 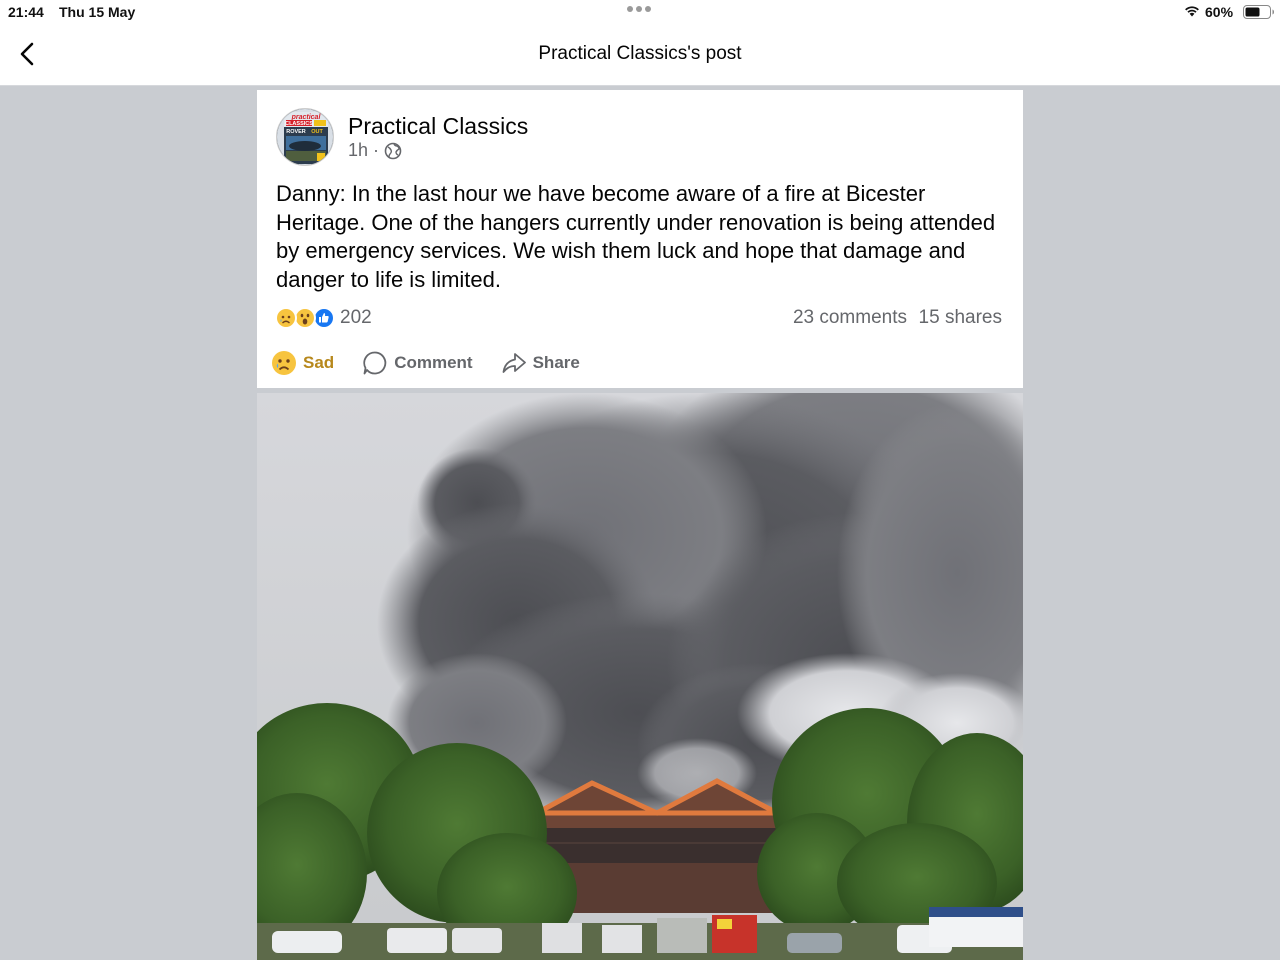 What do you see at coordinates (319, 362) in the screenshot?
I see `sad-label: Sad` at bounding box center [319, 362].